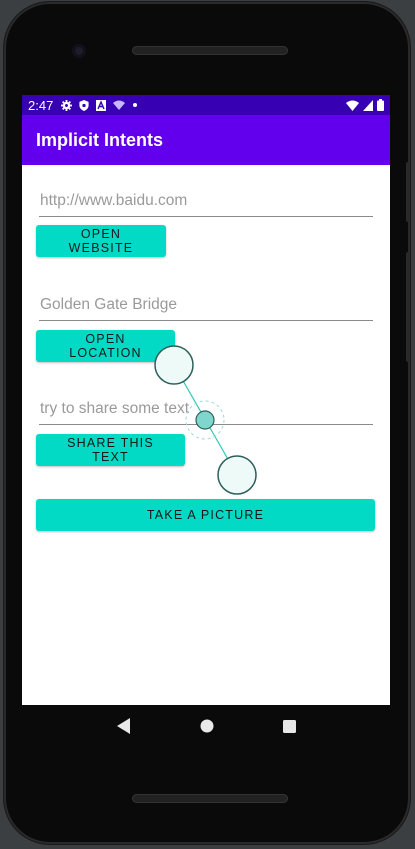  I want to click on share-text-button: SHARE THIS TEXT, so click(110, 450).